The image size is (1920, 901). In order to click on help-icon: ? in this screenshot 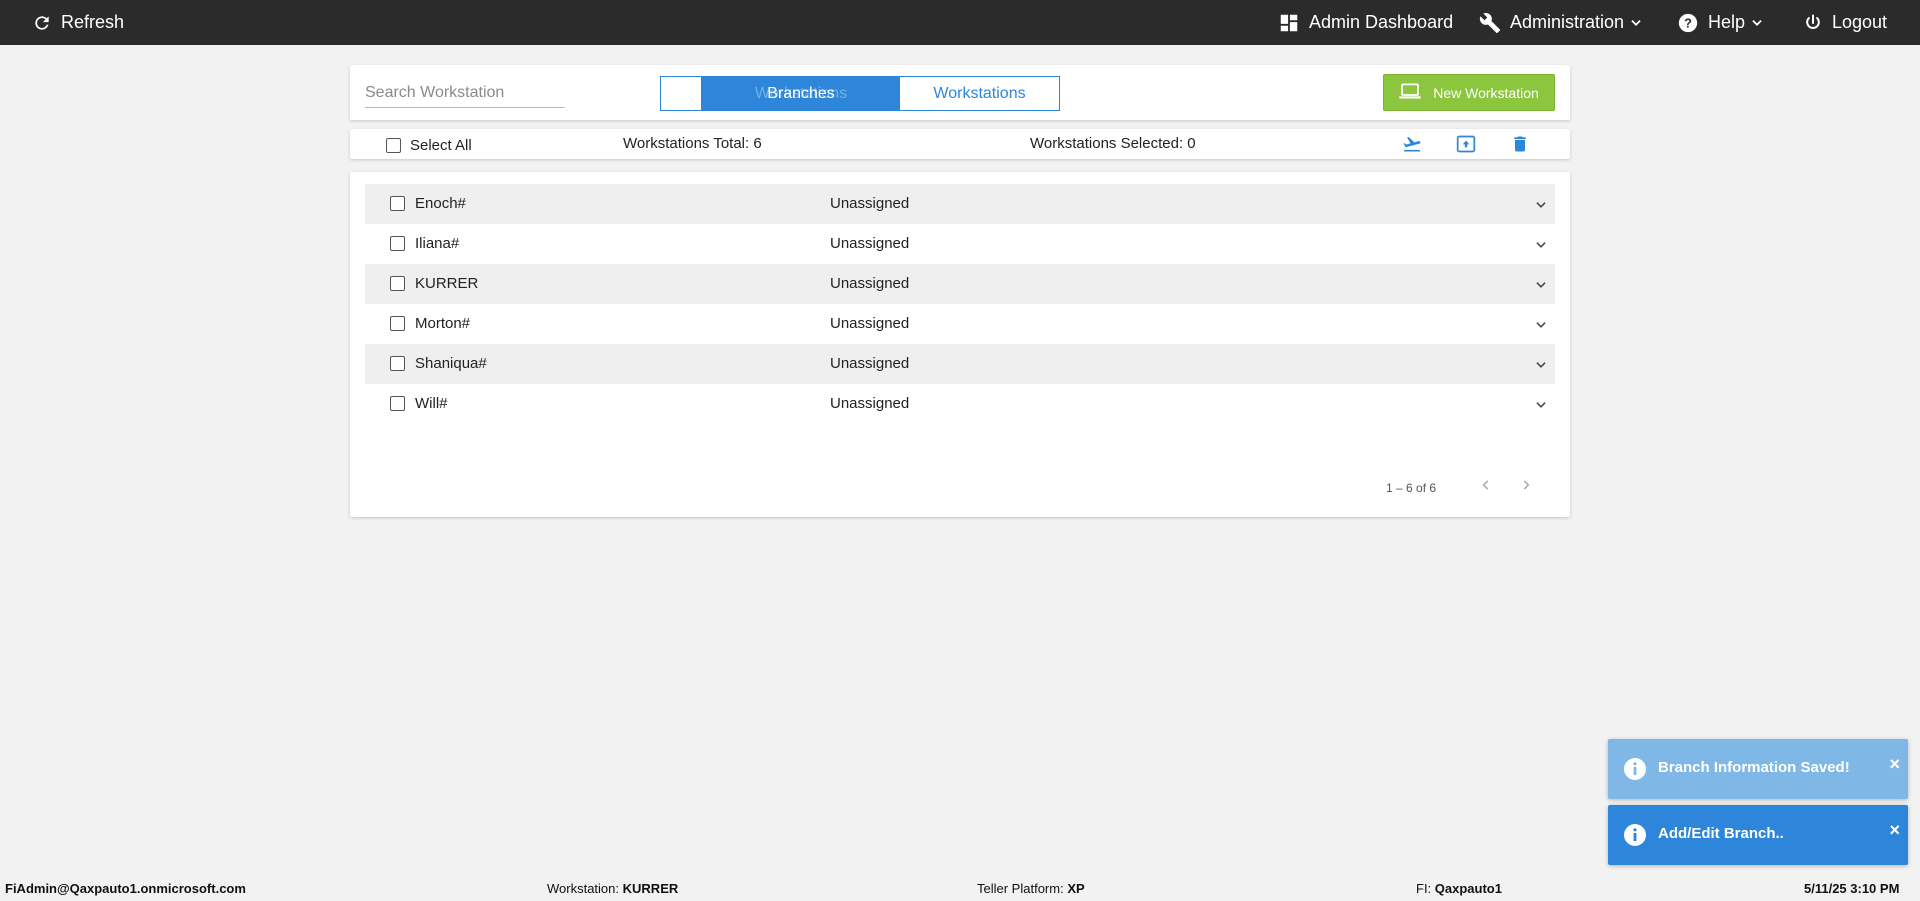, I will do `click(1688, 23)`.